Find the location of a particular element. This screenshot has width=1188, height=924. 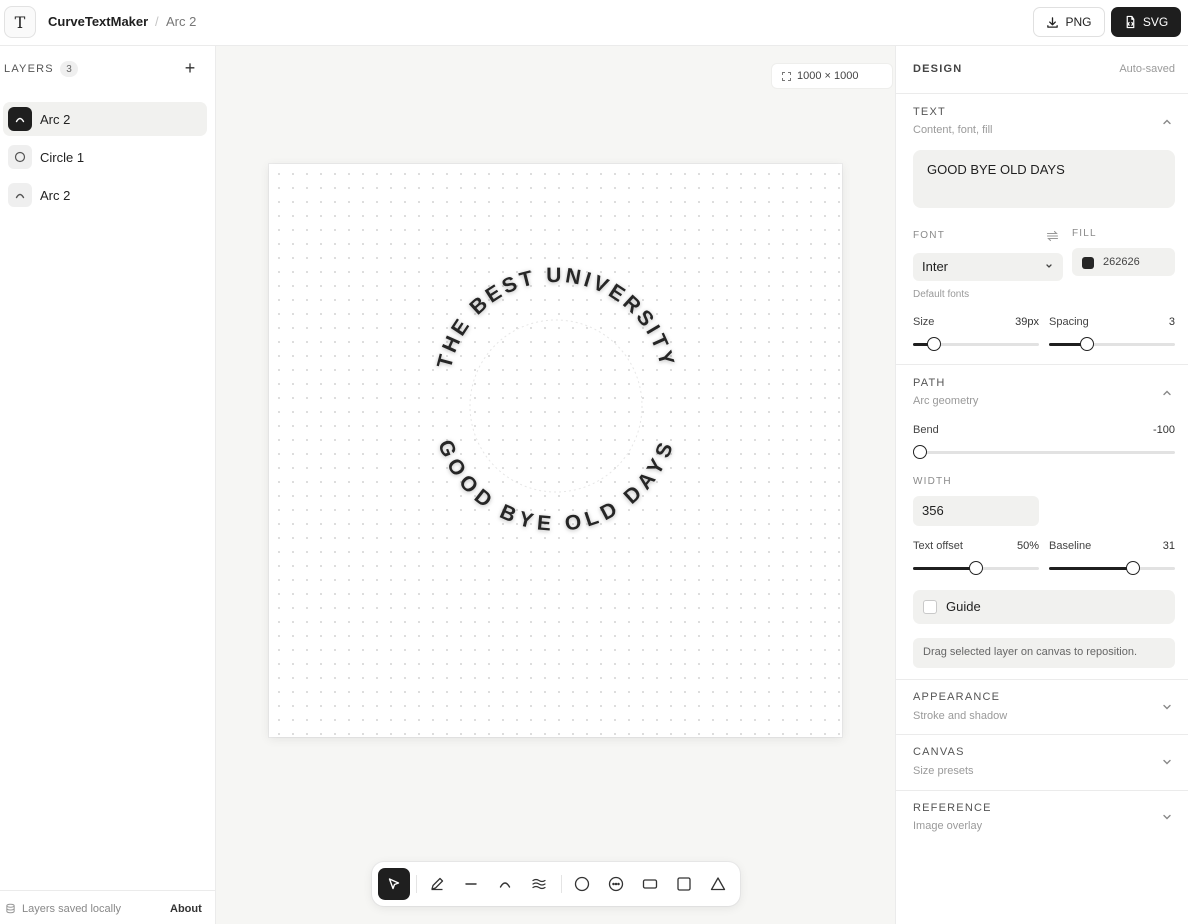

fill-hex-value: 262626 is located at coordinates (1121, 262).